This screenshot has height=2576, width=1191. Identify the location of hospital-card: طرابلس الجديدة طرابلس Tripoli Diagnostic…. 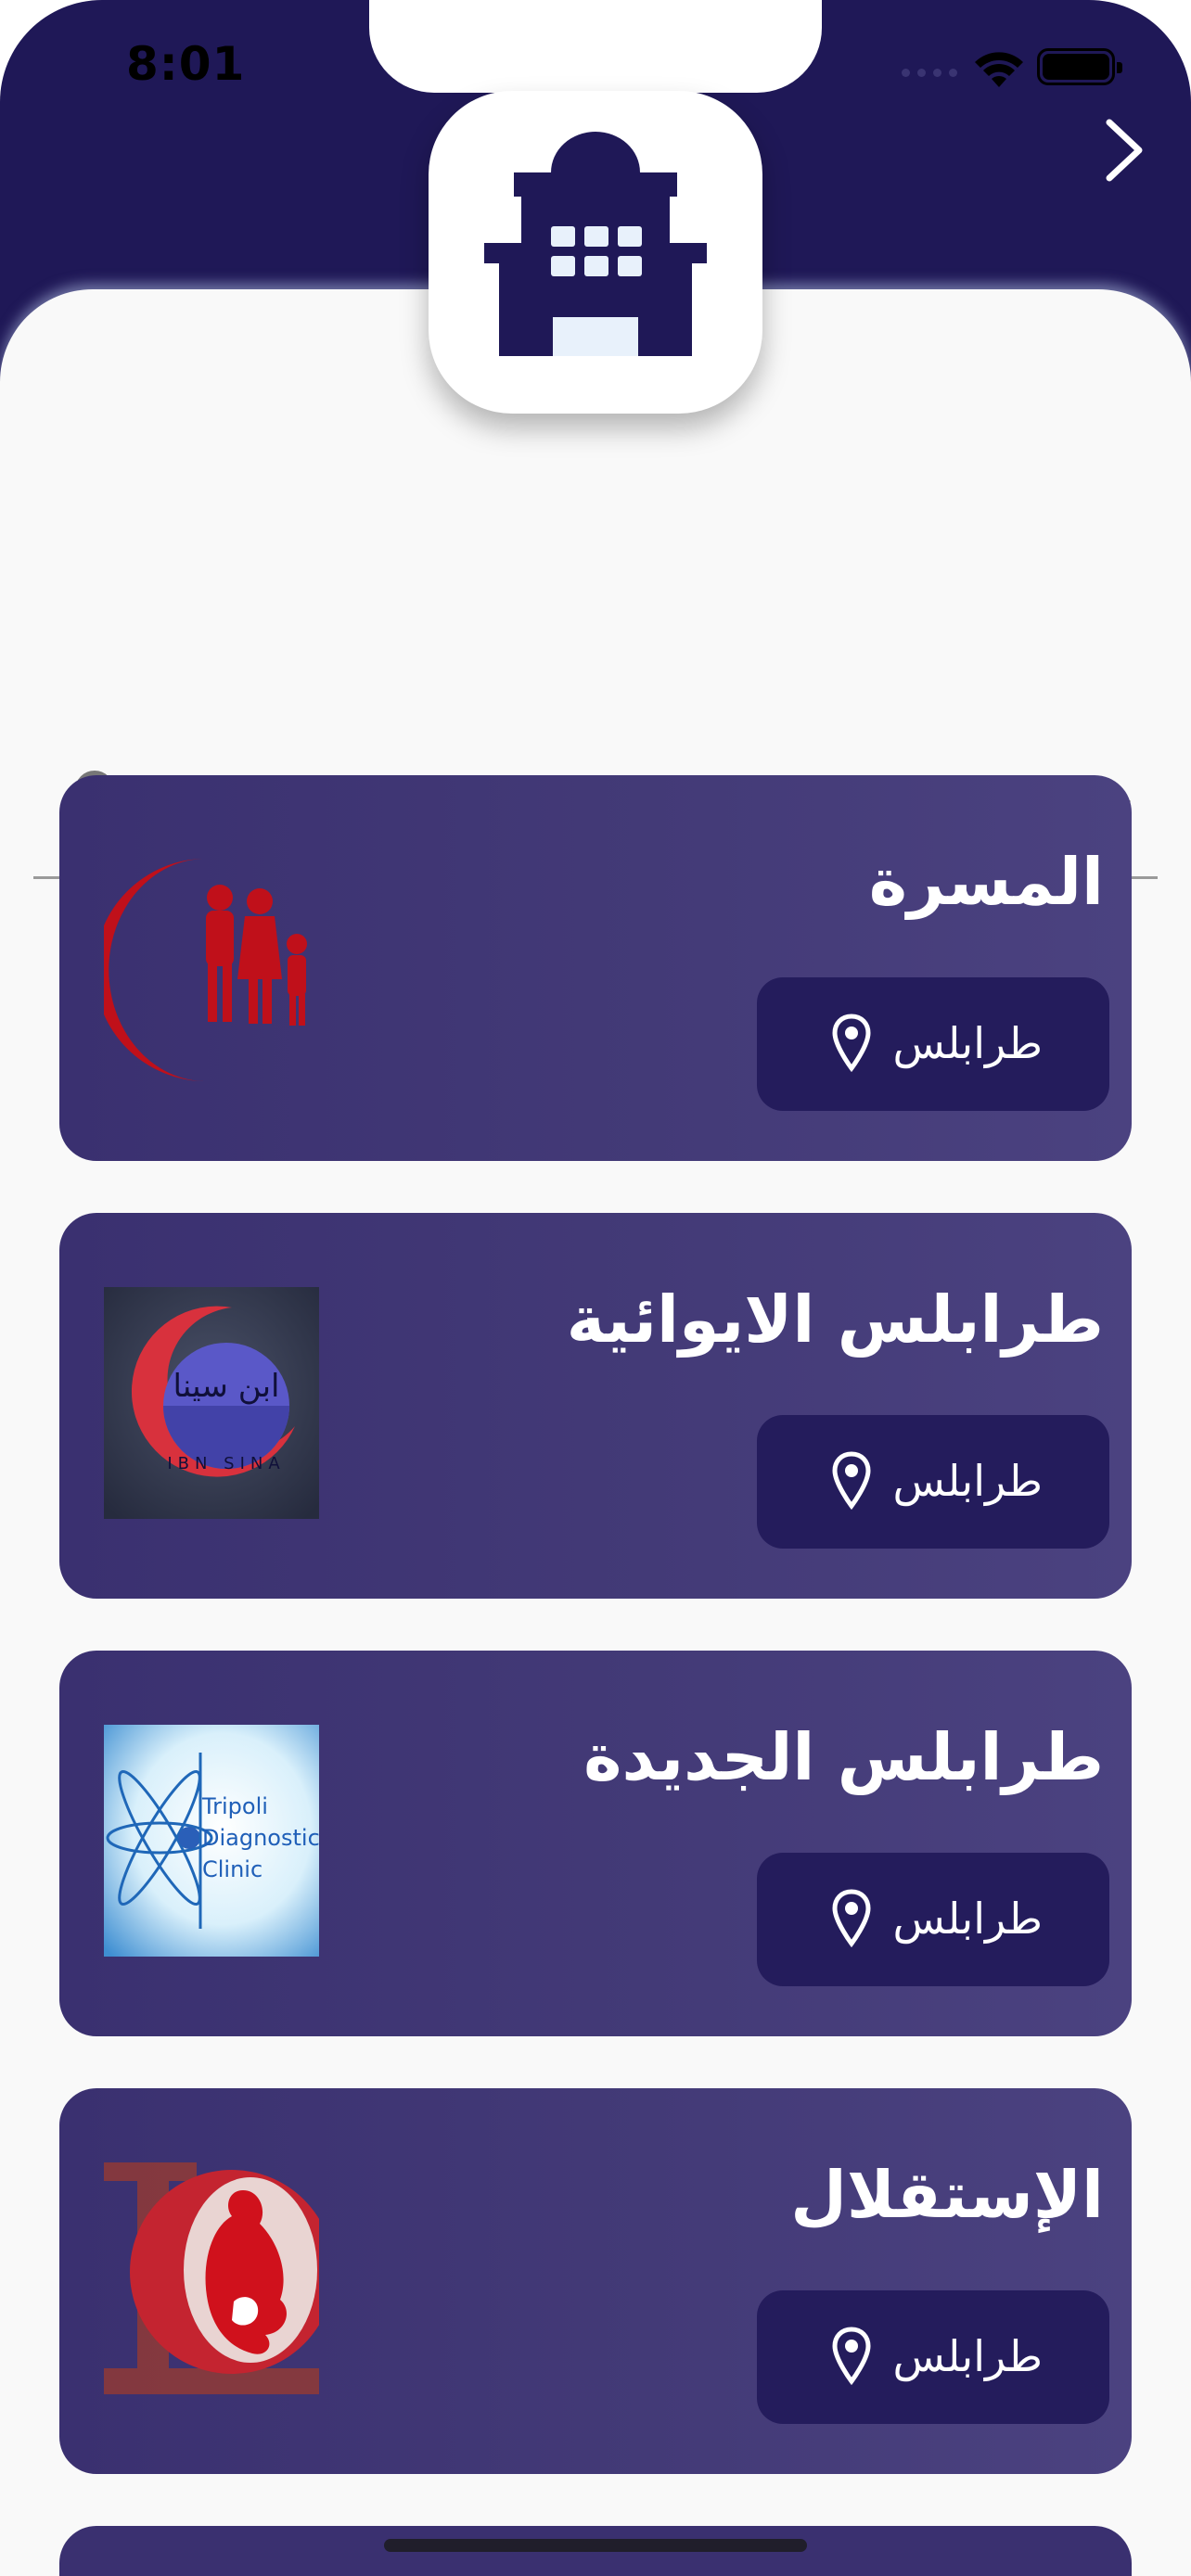
(595, 1843).